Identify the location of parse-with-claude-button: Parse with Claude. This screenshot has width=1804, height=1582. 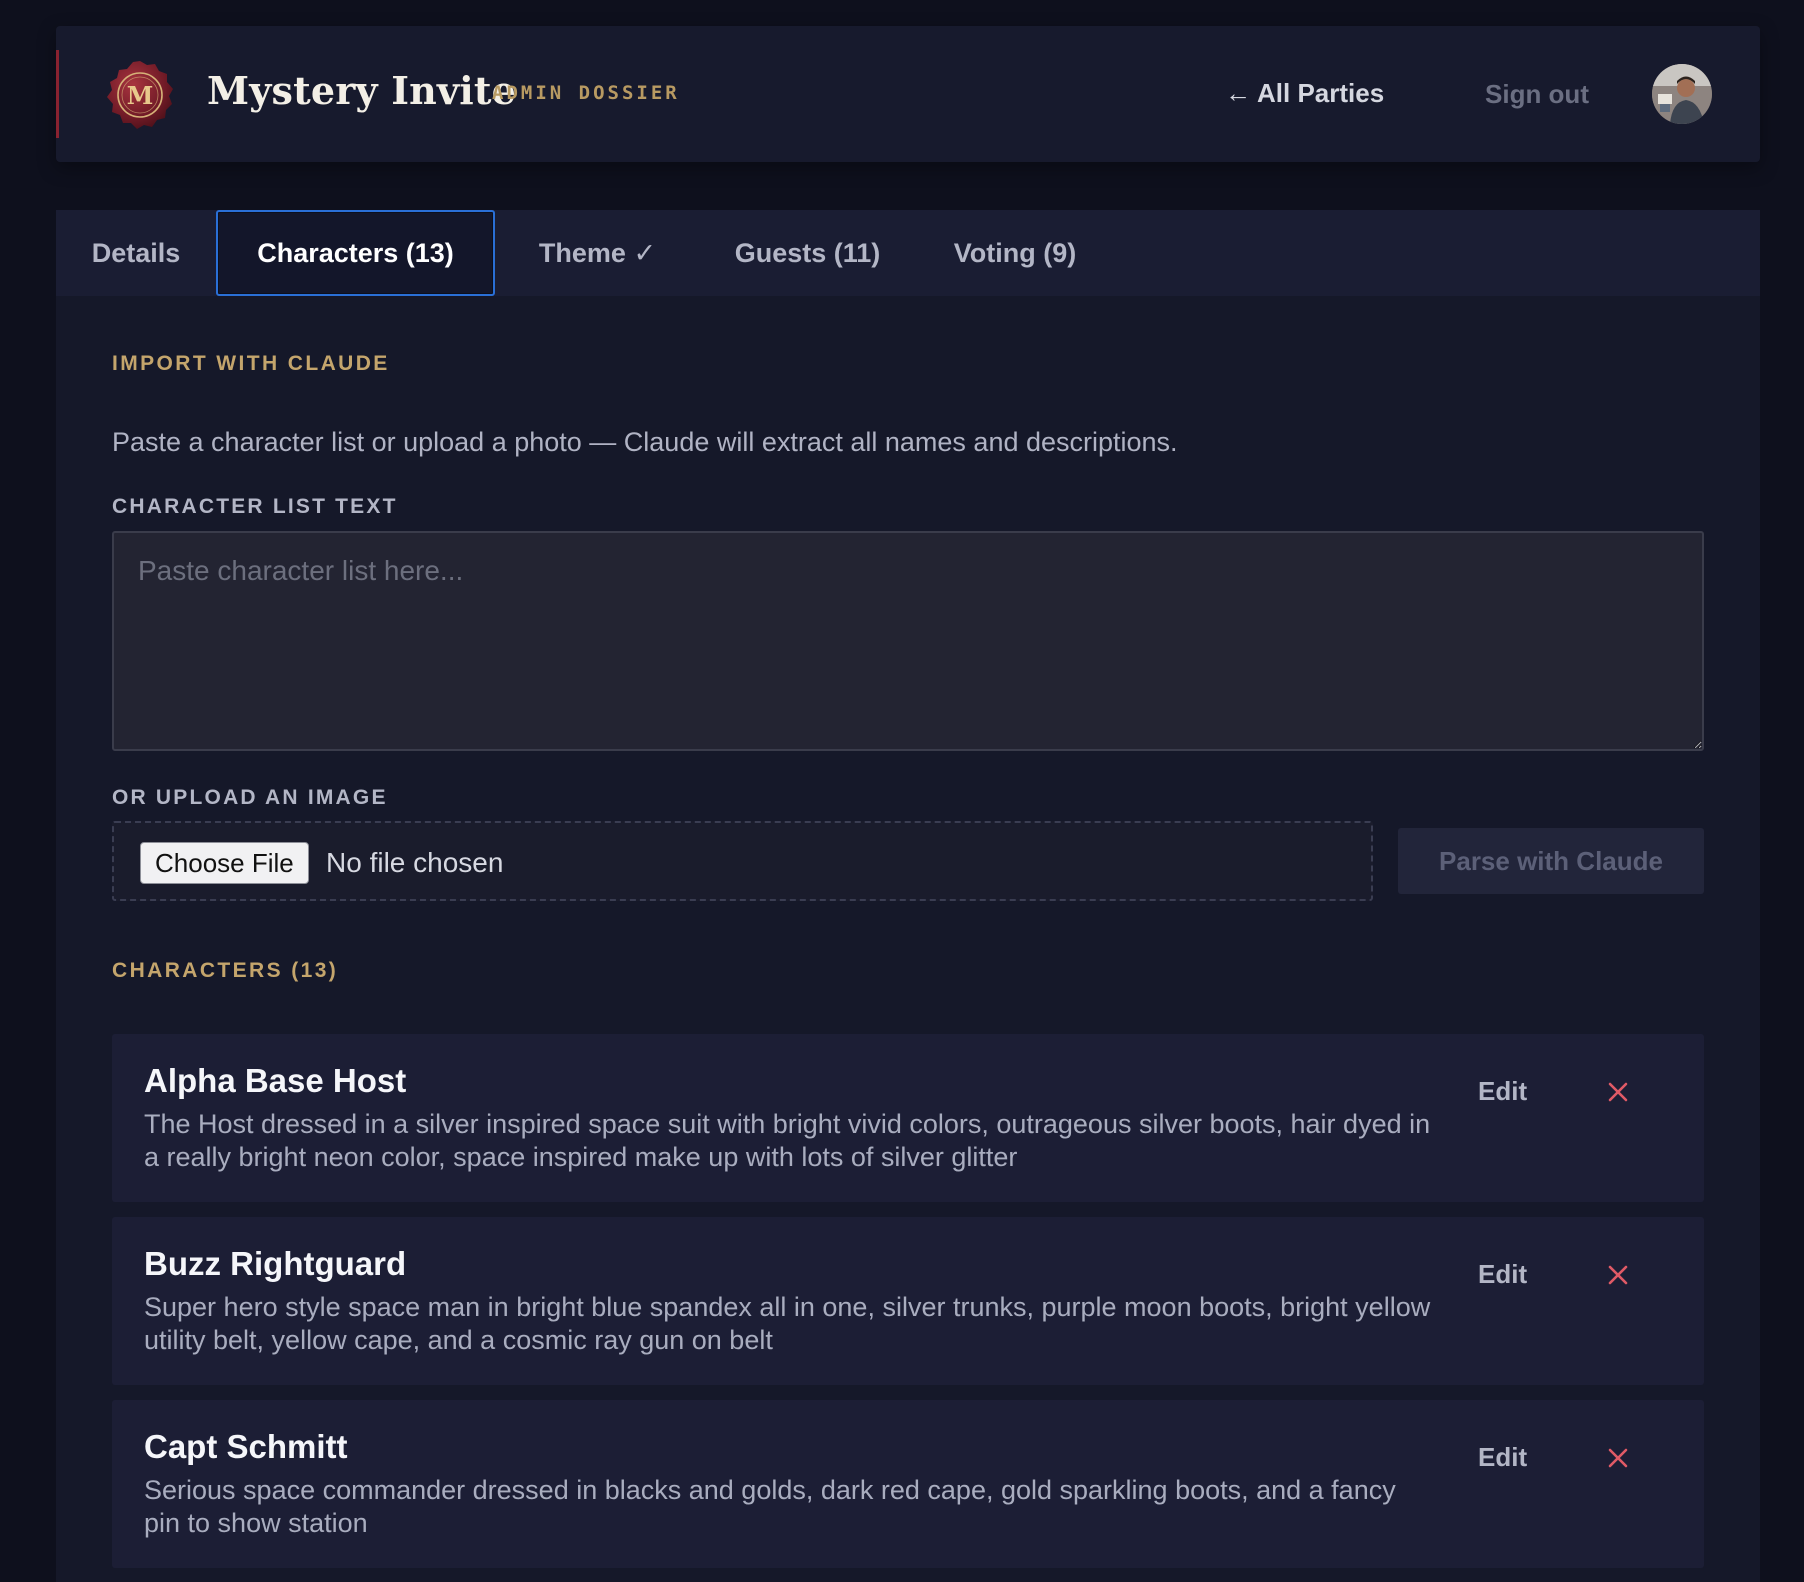
(1551, 861).